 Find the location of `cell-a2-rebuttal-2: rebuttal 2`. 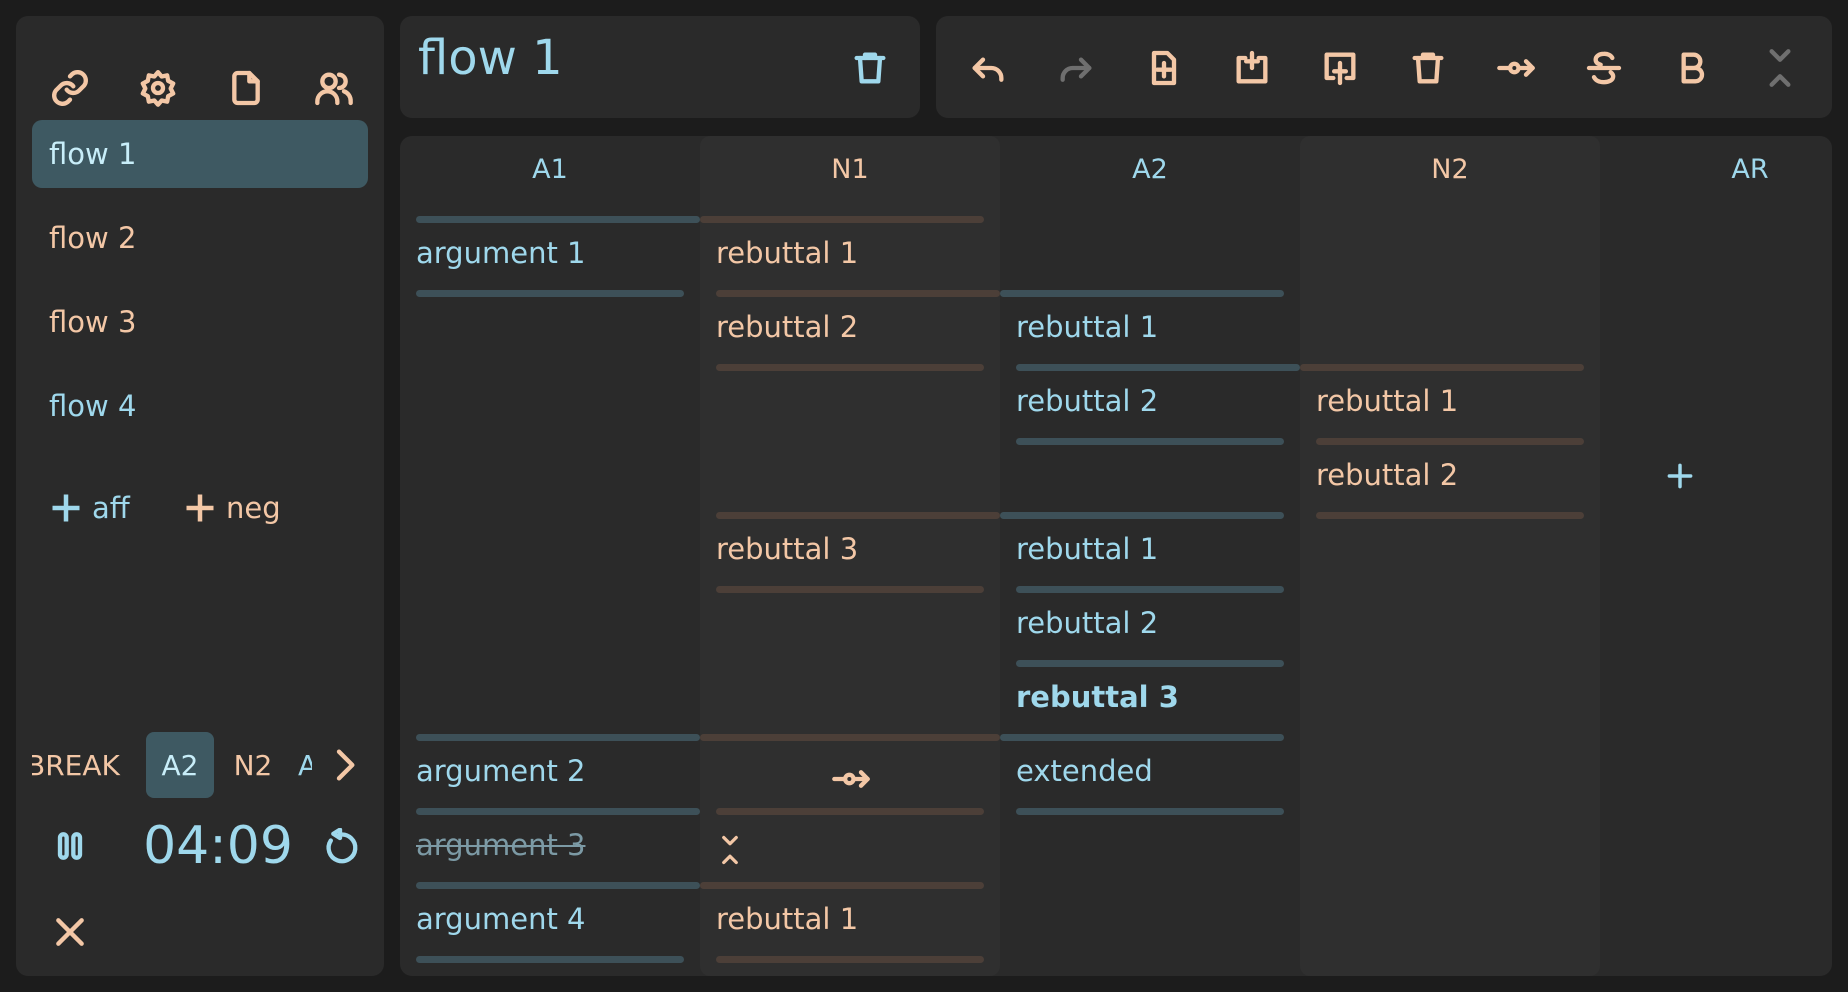

cell-a2-rebuttal-2: rebuttal 2 is located at coordinates (1087, 401).